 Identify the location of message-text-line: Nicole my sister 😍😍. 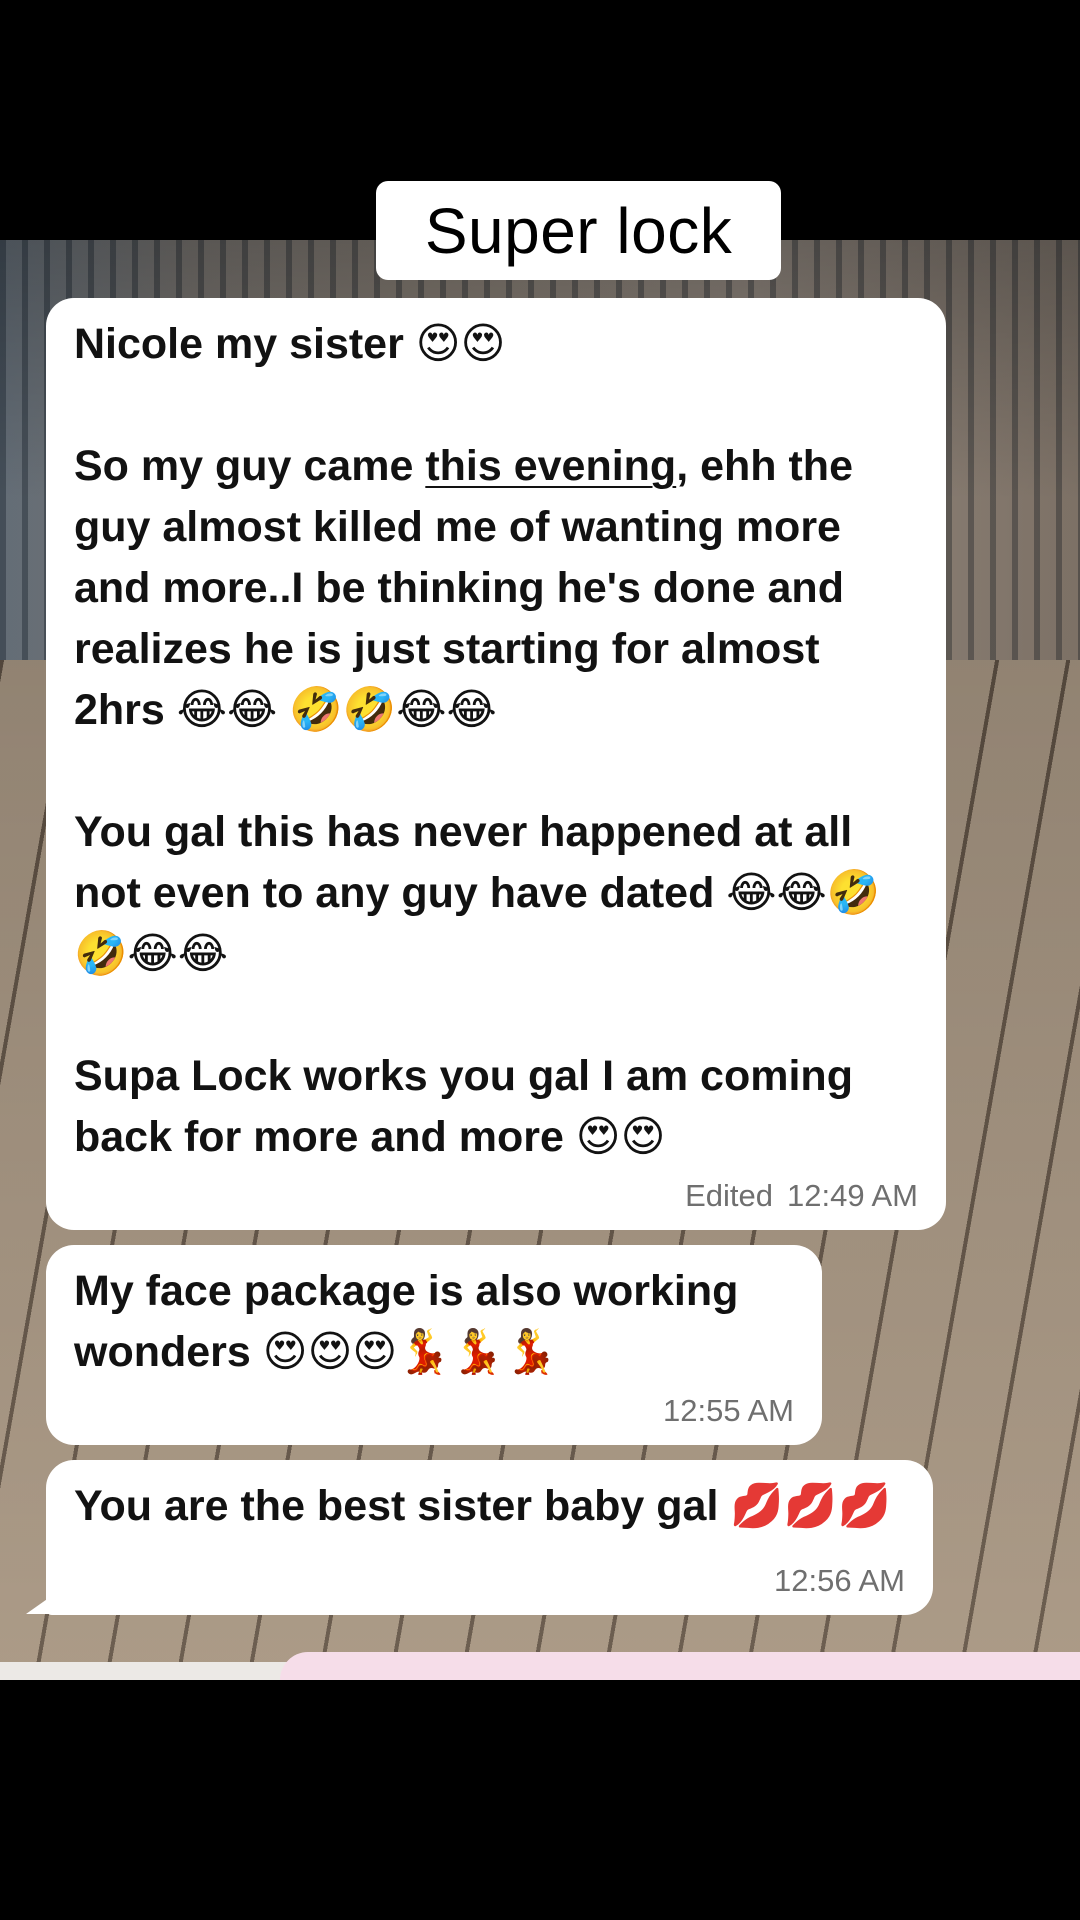
(290, 344).